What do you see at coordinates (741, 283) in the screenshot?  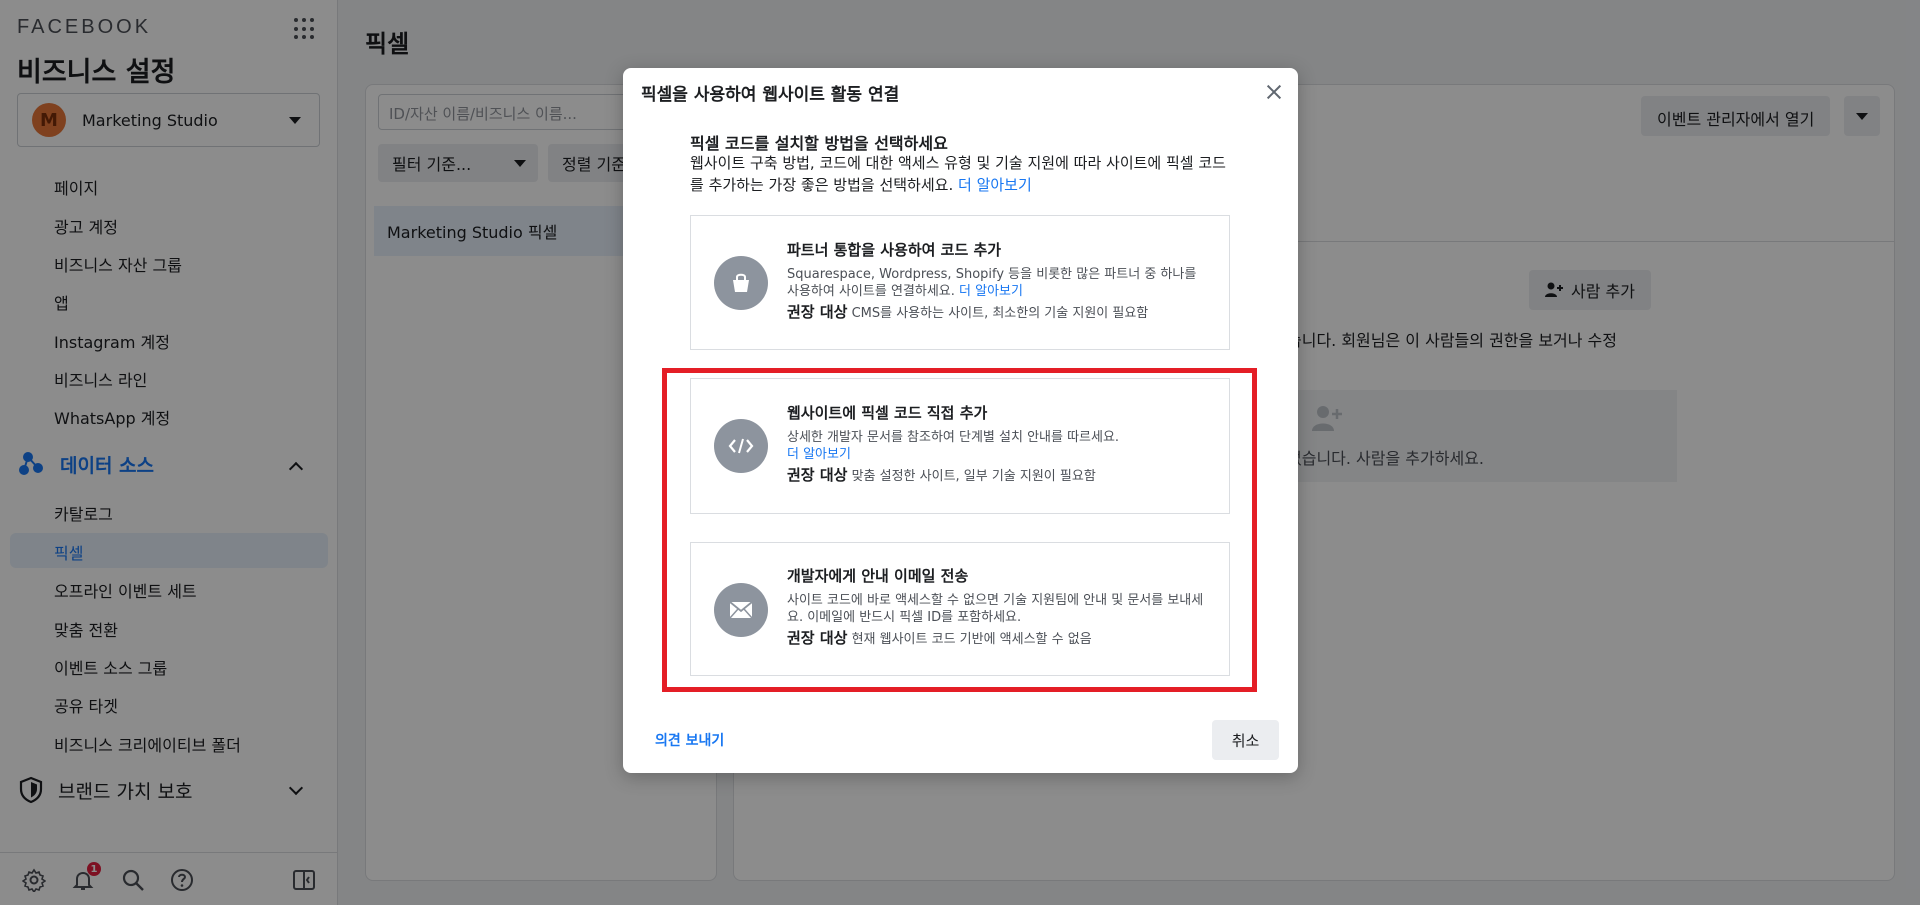 I see `shopping-bag-icon` at bounding box center [741, 283].